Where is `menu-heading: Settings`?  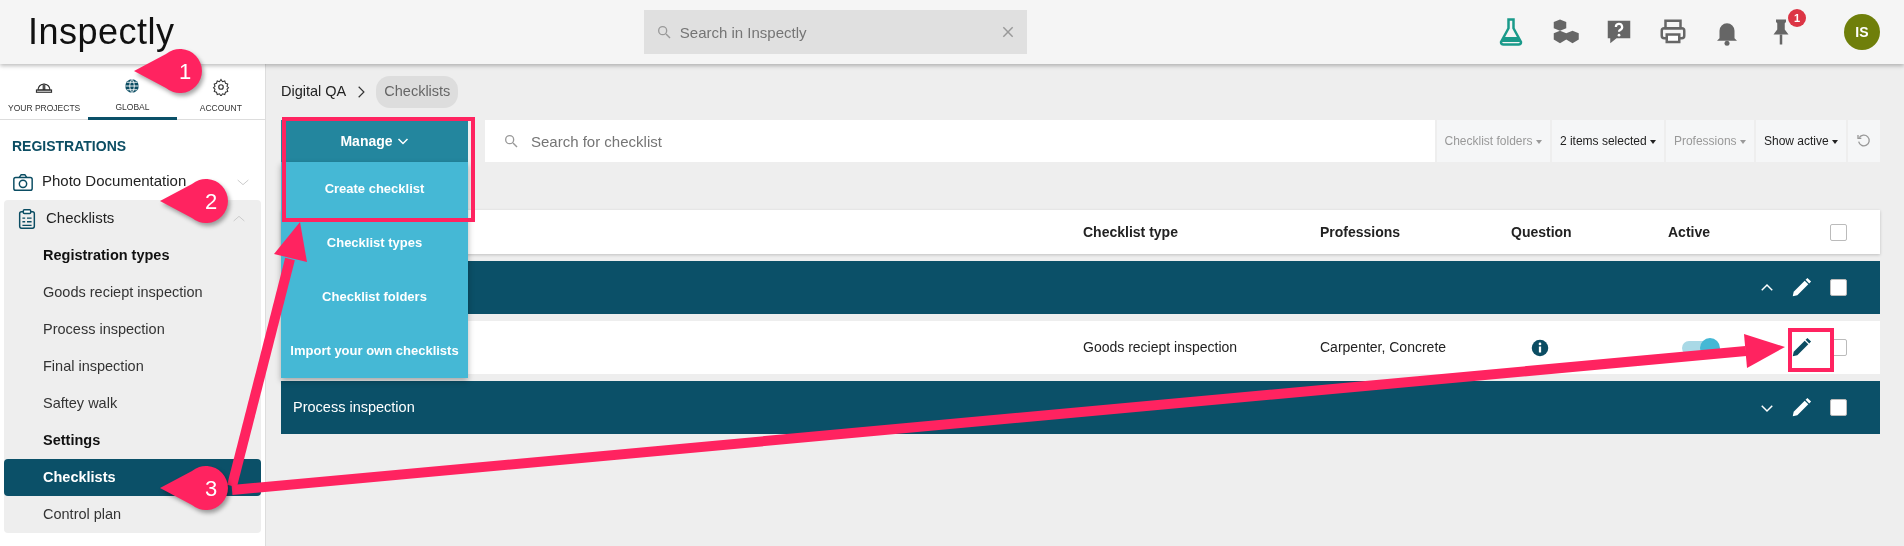 menu-heading: Settings is located at coordinates (72, 440).